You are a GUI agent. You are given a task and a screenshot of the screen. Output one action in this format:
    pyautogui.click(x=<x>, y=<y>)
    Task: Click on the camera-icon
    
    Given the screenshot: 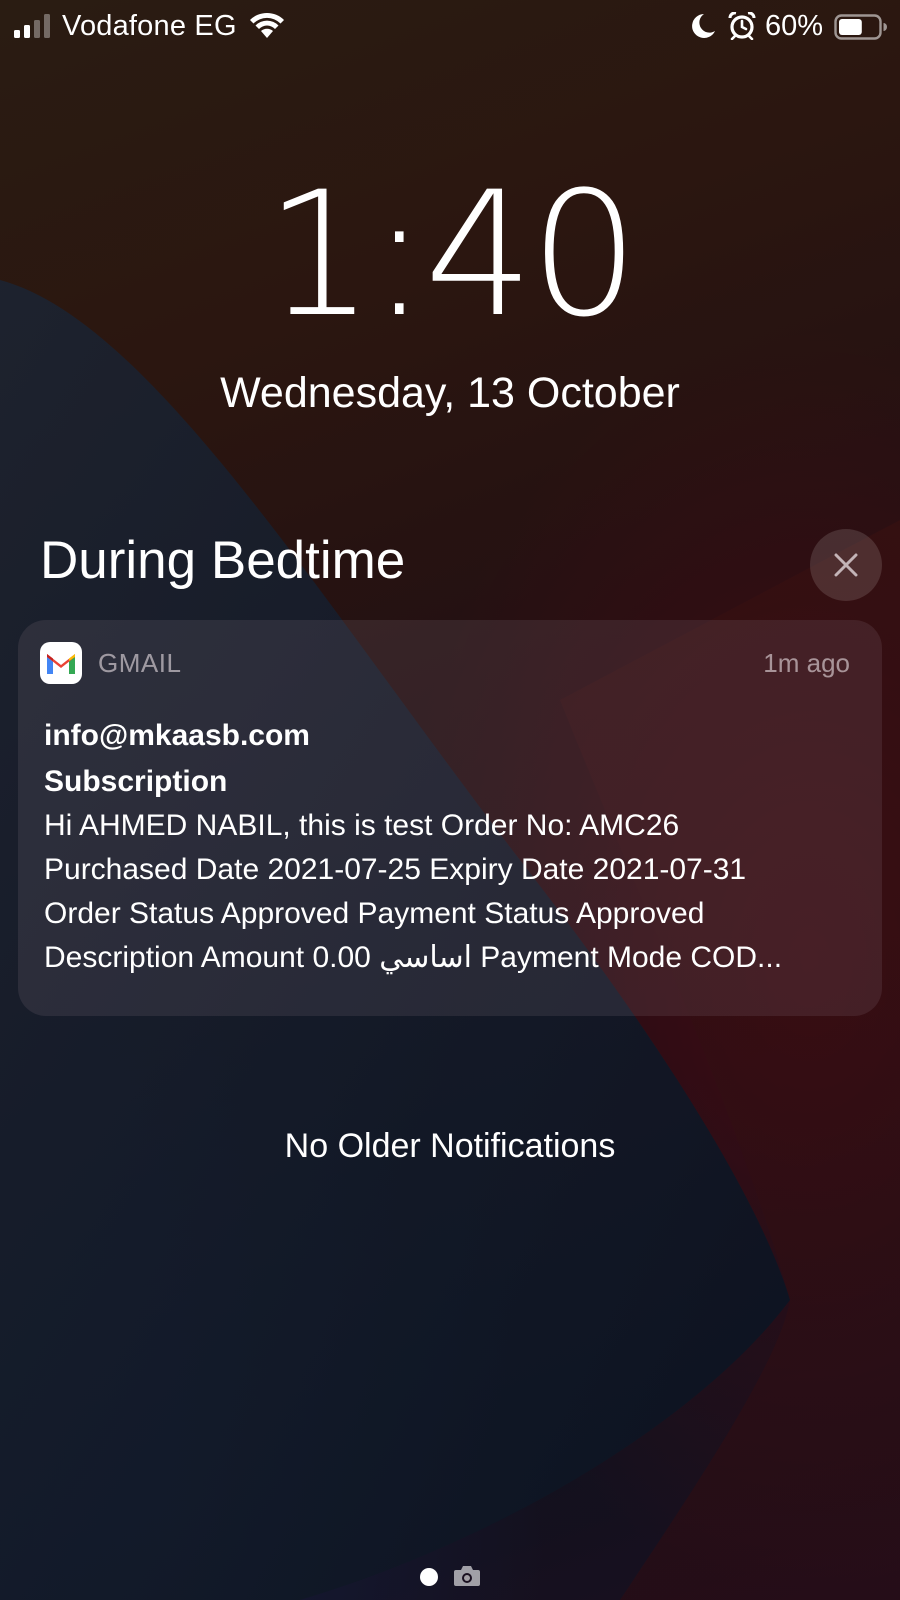 What is the action you would take?
    pyautogui.click(x=467, y=1576)
    